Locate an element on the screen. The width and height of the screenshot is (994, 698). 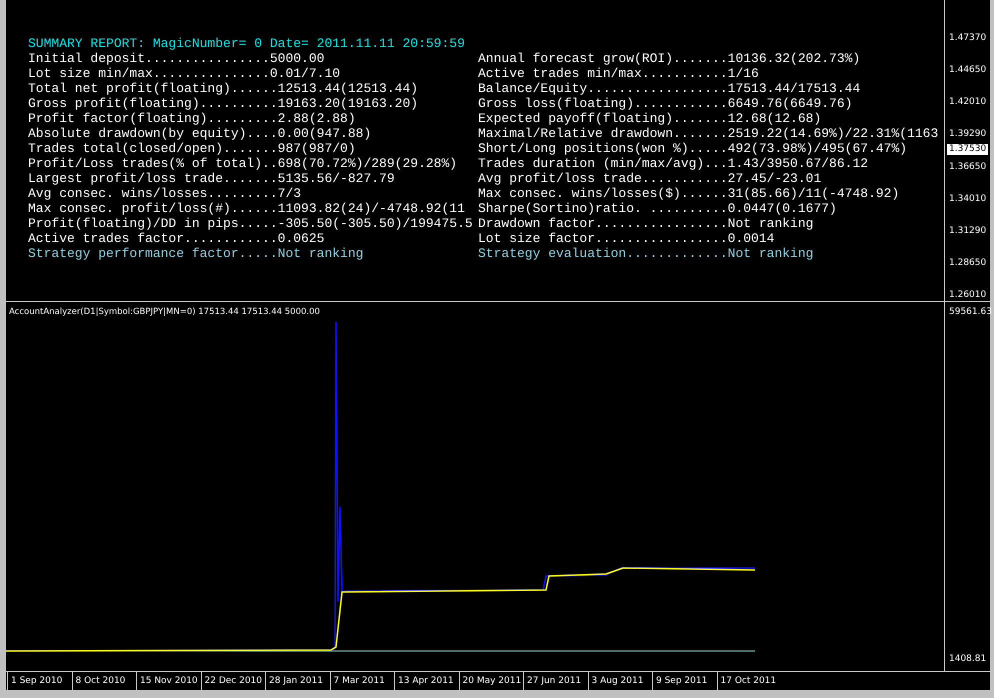
price-tick: 1.36650 is located at coordinates (968, 167).